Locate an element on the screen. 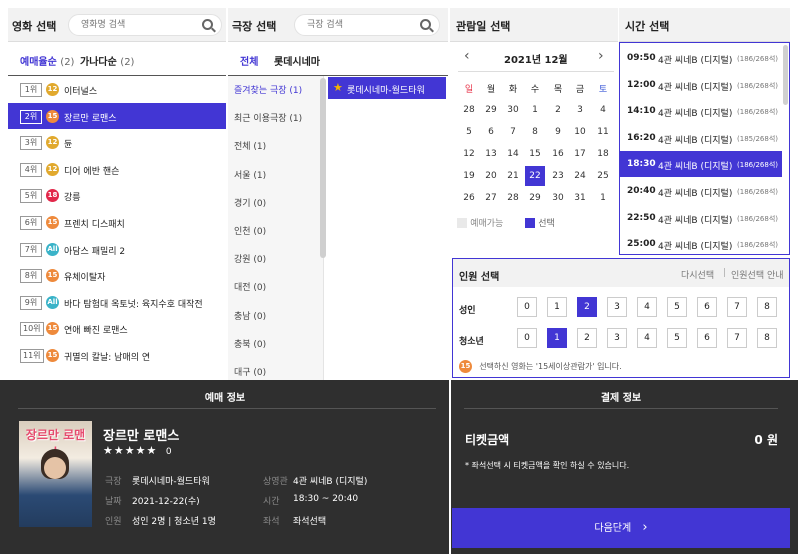 The image size is (798, 554). region-item: 충북 (0) is located at coordinates (250, 343).